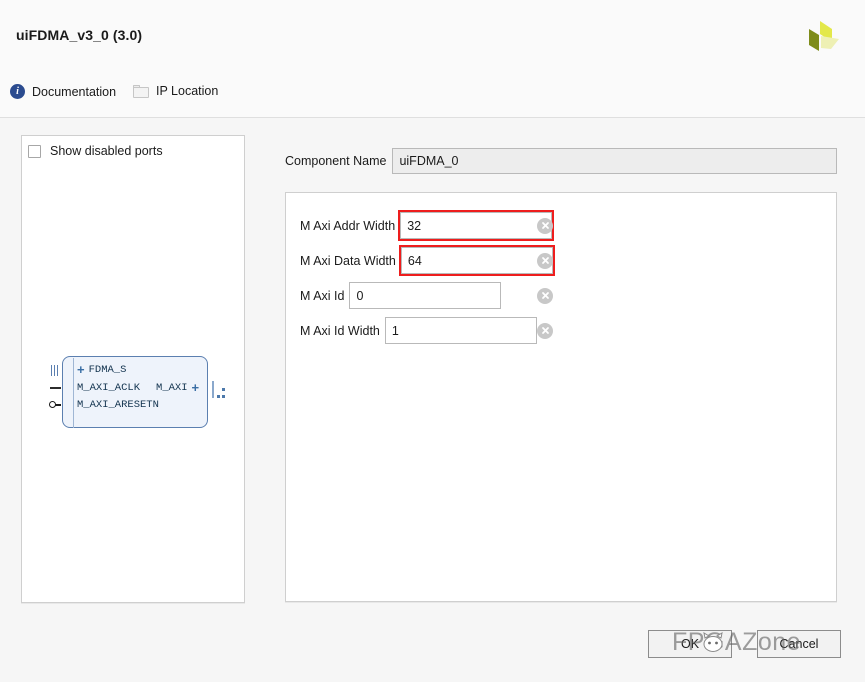 The width and height of the screenshot is (865, 682). What do you see at coordinates (79, 35) in the screenshot?
I see `page-title: uiFDMA_v3_0 (3.0)` at bounding box center [79, 35].